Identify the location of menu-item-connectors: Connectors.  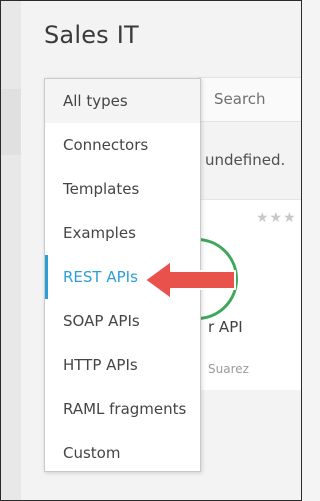
(122, 145).